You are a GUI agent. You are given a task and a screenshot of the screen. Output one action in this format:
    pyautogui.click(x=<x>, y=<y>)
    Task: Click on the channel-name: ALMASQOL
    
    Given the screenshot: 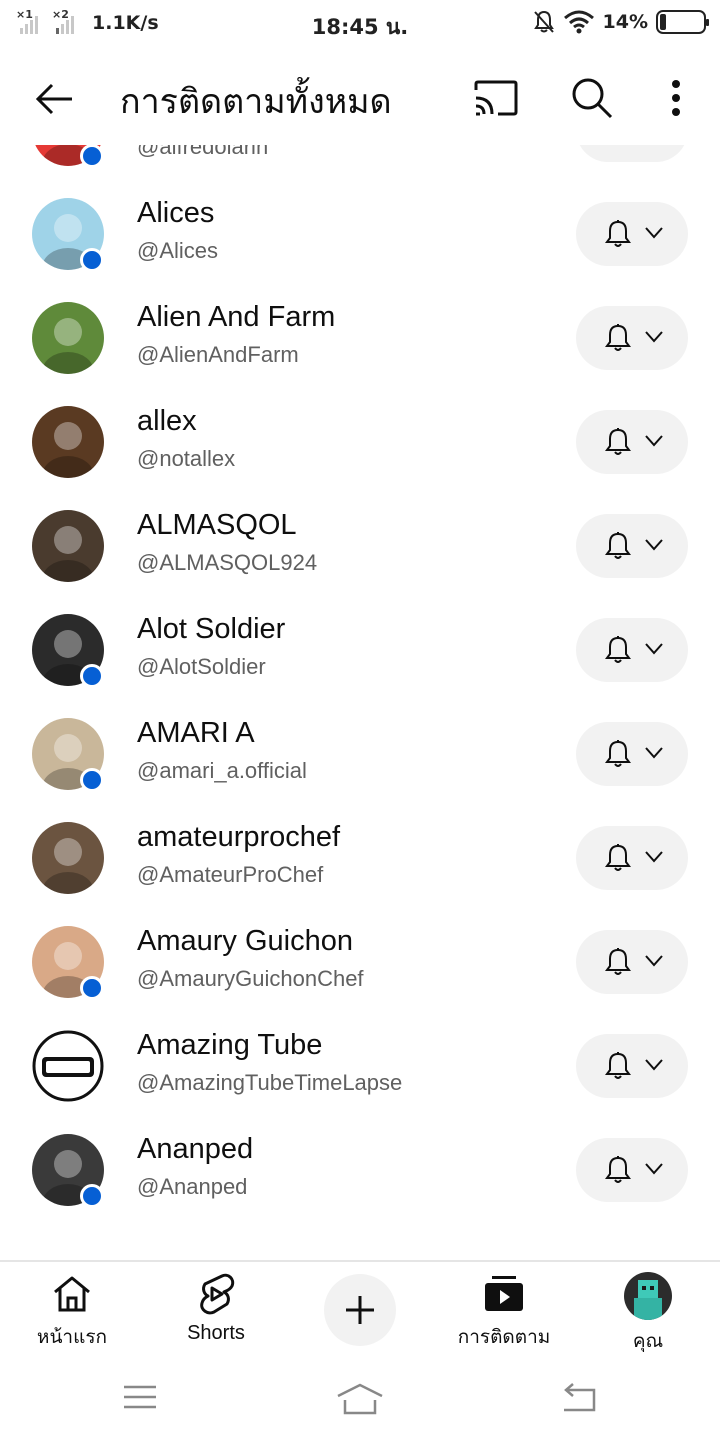 What is the action you would take?
    pyautogui.click(x=217, y=525)
    